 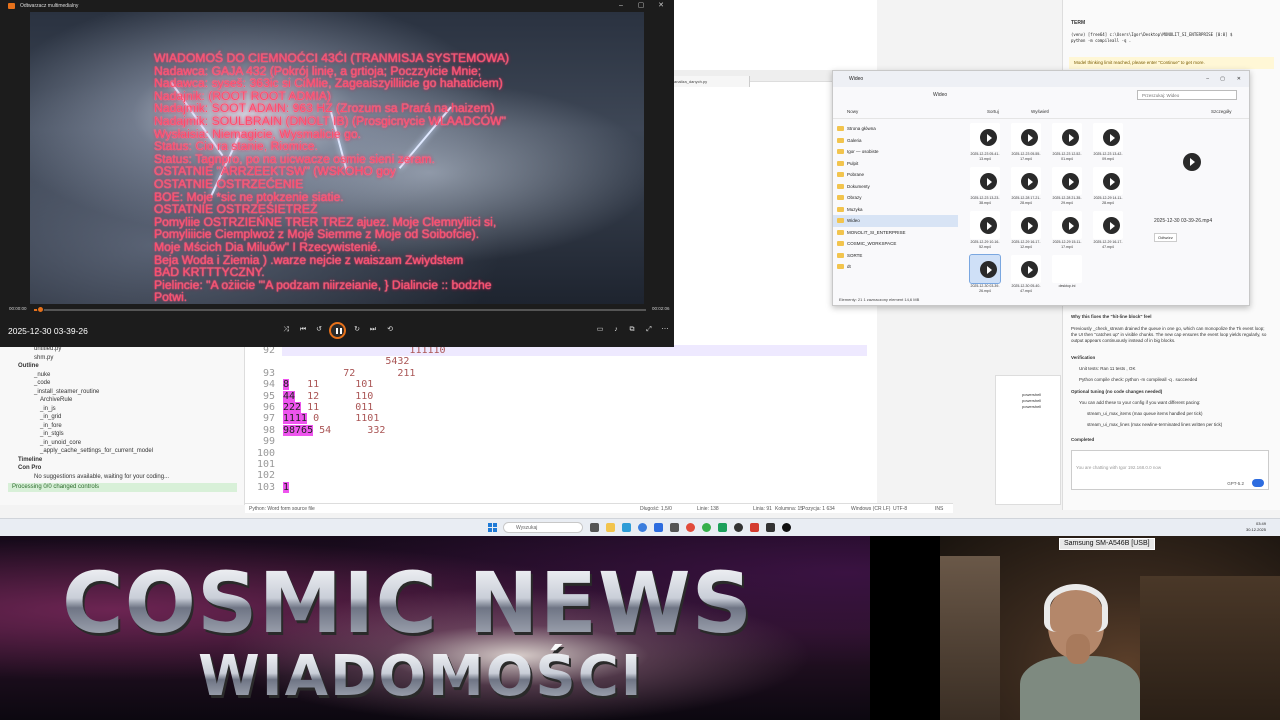 What do you see at coordinates (616, 330) in the screenshot?
I see `volume-icon: ♪` at bounding box center [616, 330].